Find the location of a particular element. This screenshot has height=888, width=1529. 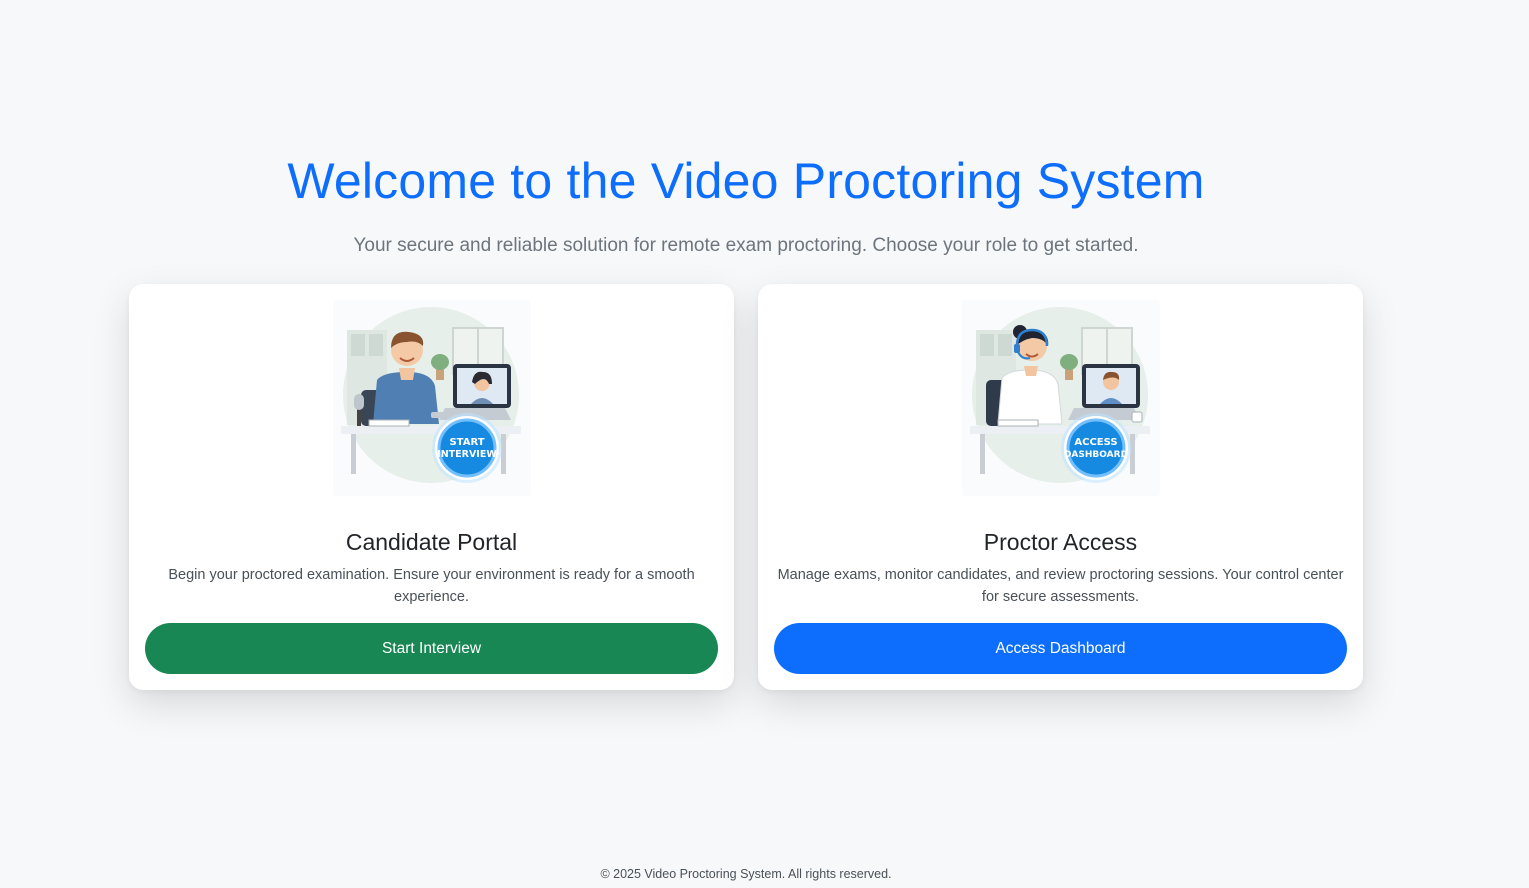

start-interview-badge-line2: INTERVIEW is located at coordinates (467, 454).